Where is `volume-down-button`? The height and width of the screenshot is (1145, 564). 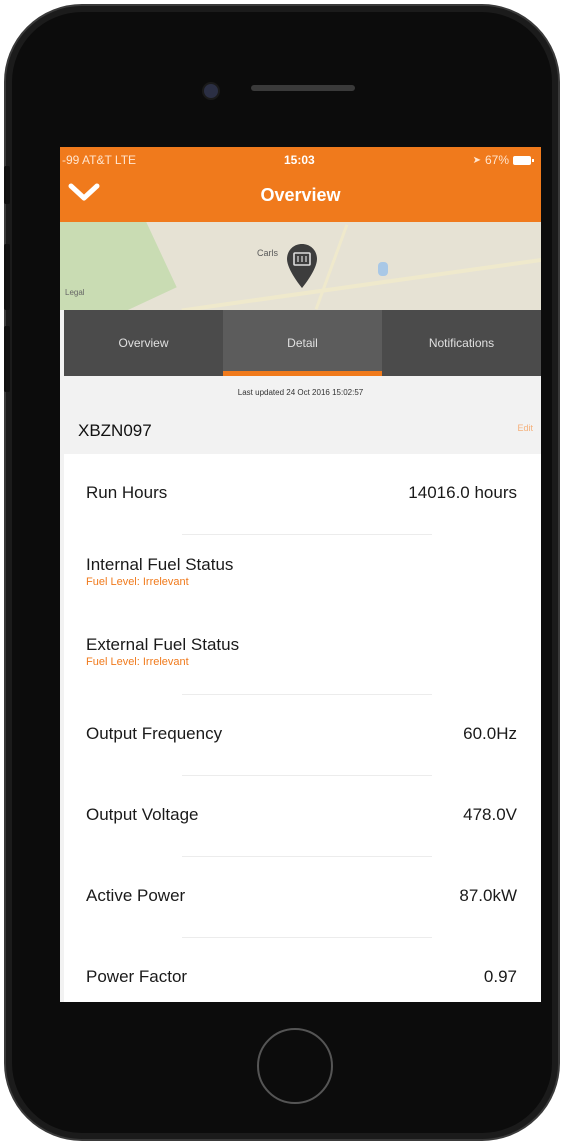 volume-down-button is located at coordinates (7, 359).